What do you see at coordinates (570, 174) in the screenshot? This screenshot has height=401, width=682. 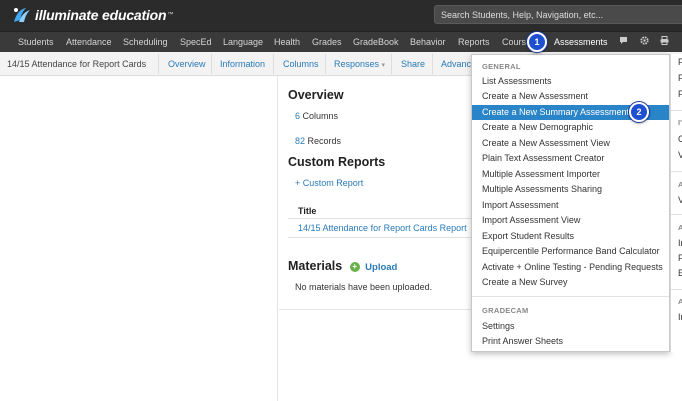 I see `menu-item-multiple-importer: Multiple Assessment Importer` at bounding box center [570, 174].